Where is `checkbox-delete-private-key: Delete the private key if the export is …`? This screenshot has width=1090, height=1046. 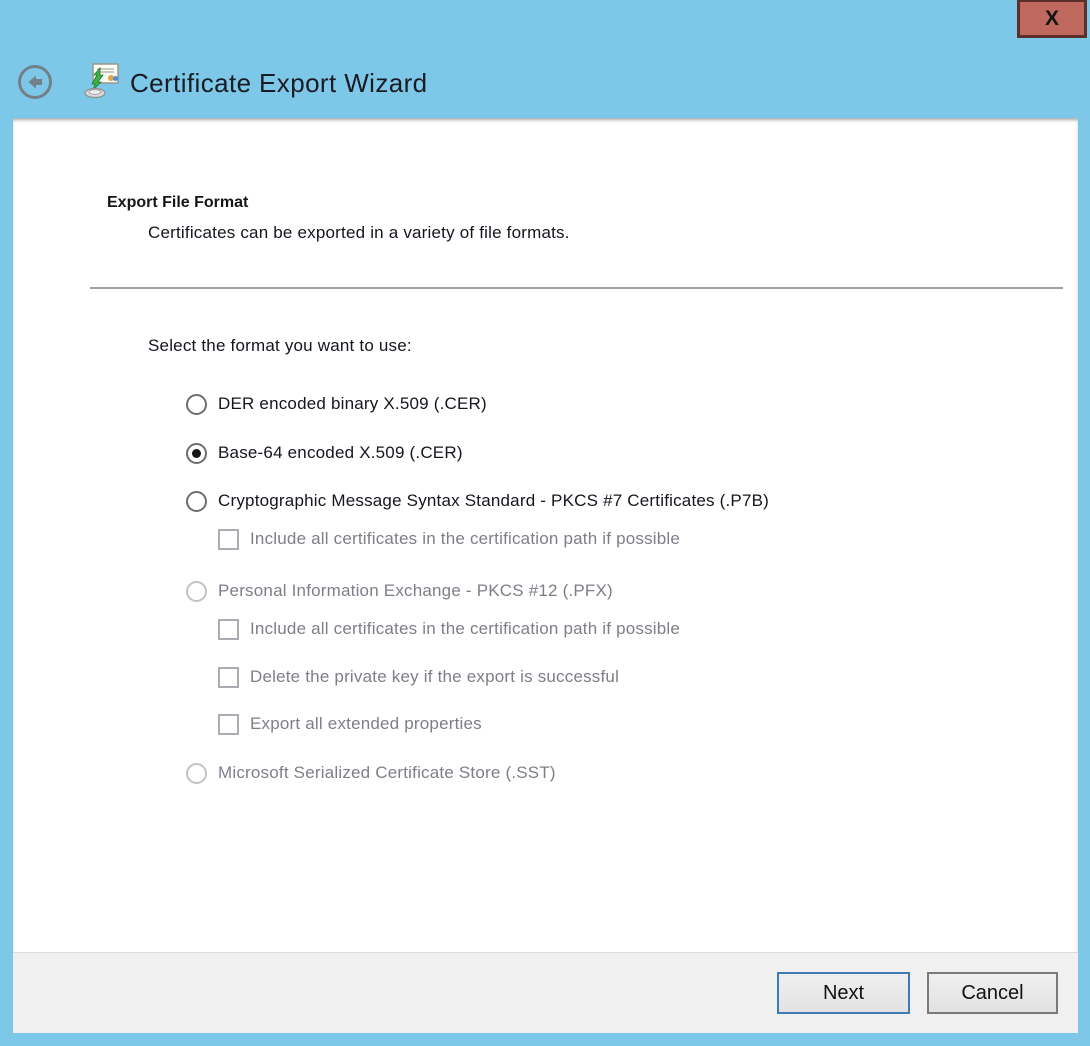
checkbox-delete-private-key: Delete the private key if the export is … is located at coordinates (418, 677).